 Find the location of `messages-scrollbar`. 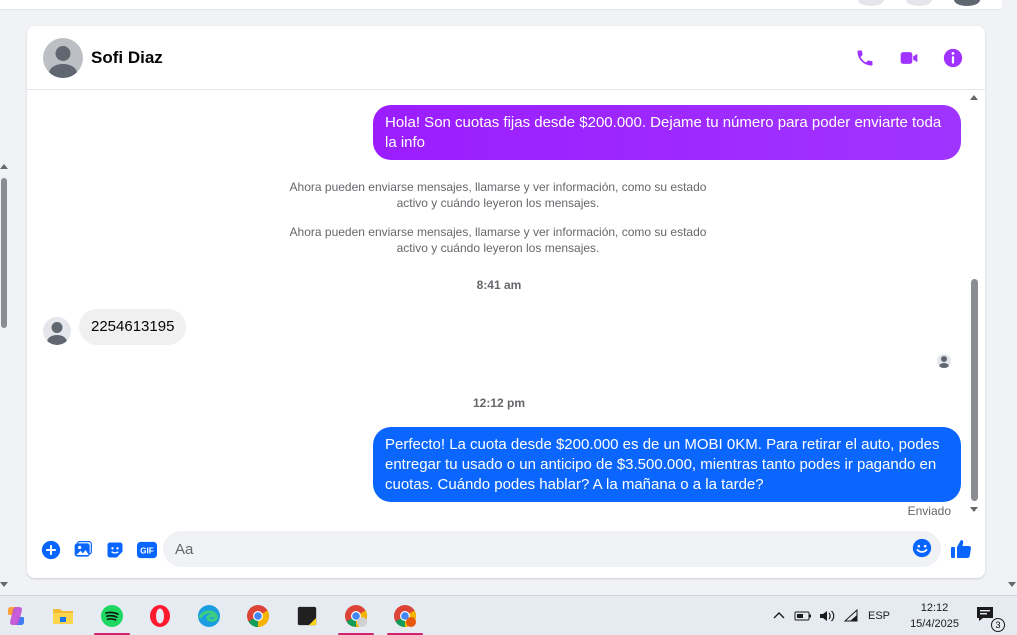

messages-scrollbar is located at coordinates (974, 305).